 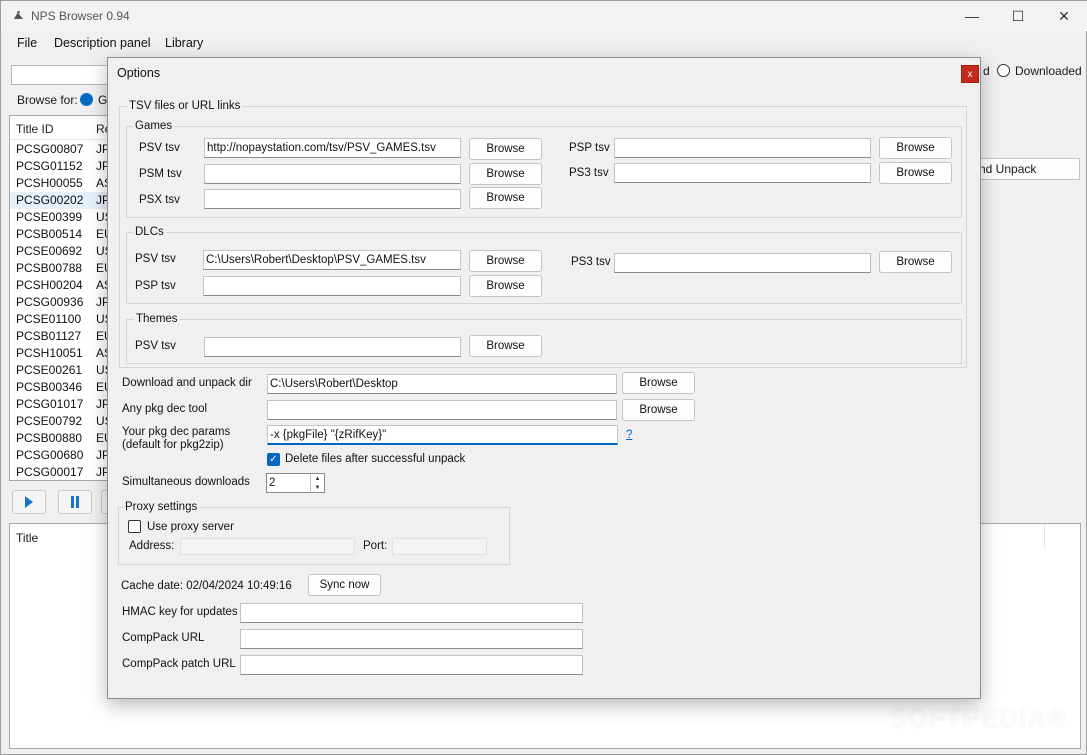 What do you see at coordinates (173, 445) in the screenshot?
I see `pkg-params-sublabel: (default for pkg2zip)` at bounding box center [173, 445].